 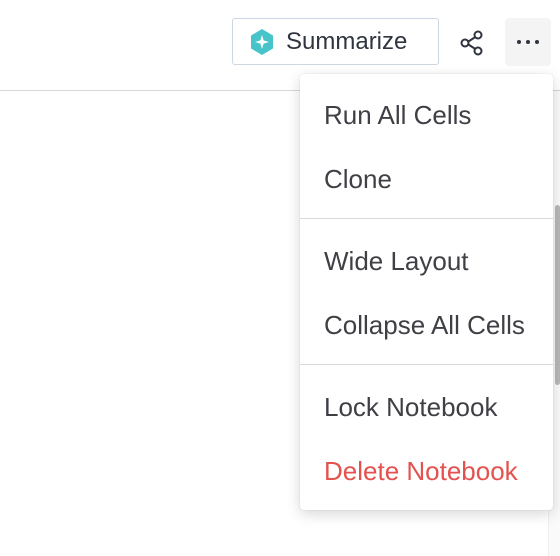 What do you see at coordinates (557, 295) in the screenshot?
I see `scrollbar-thumb` at bounding box center [557, 295].